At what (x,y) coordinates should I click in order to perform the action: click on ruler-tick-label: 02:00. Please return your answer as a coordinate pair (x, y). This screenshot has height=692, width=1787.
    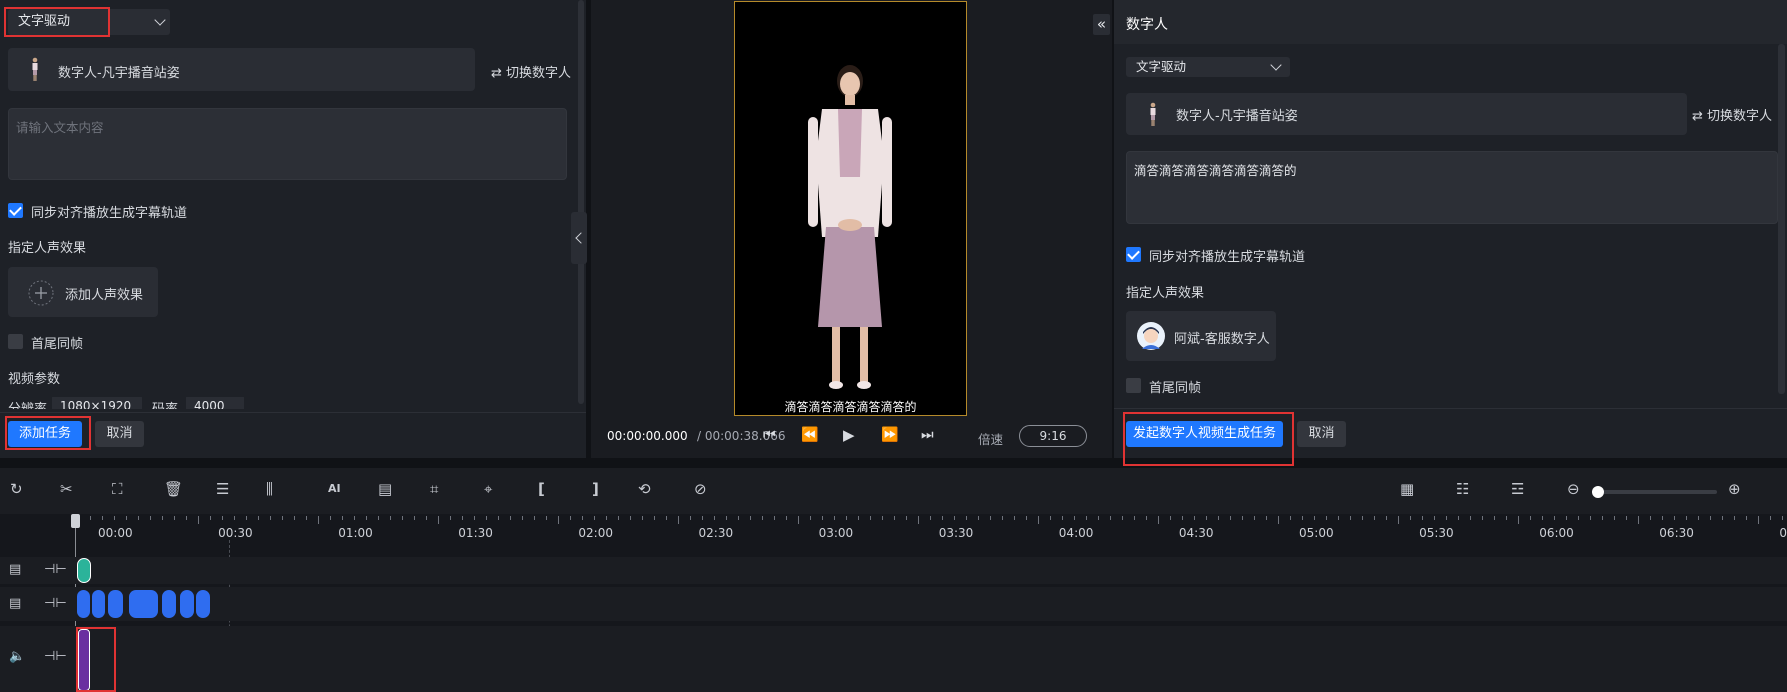
    Looking at the image, I should click on (595, 533).